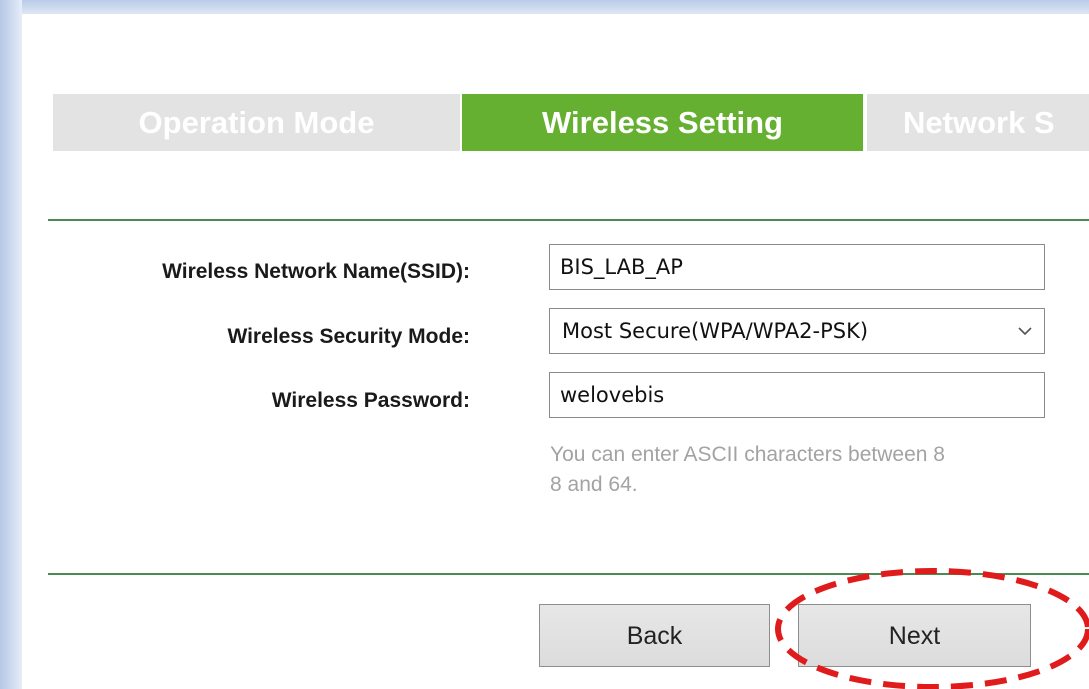  I want to click on tab-label: Operation Mode, so click(256, 122).